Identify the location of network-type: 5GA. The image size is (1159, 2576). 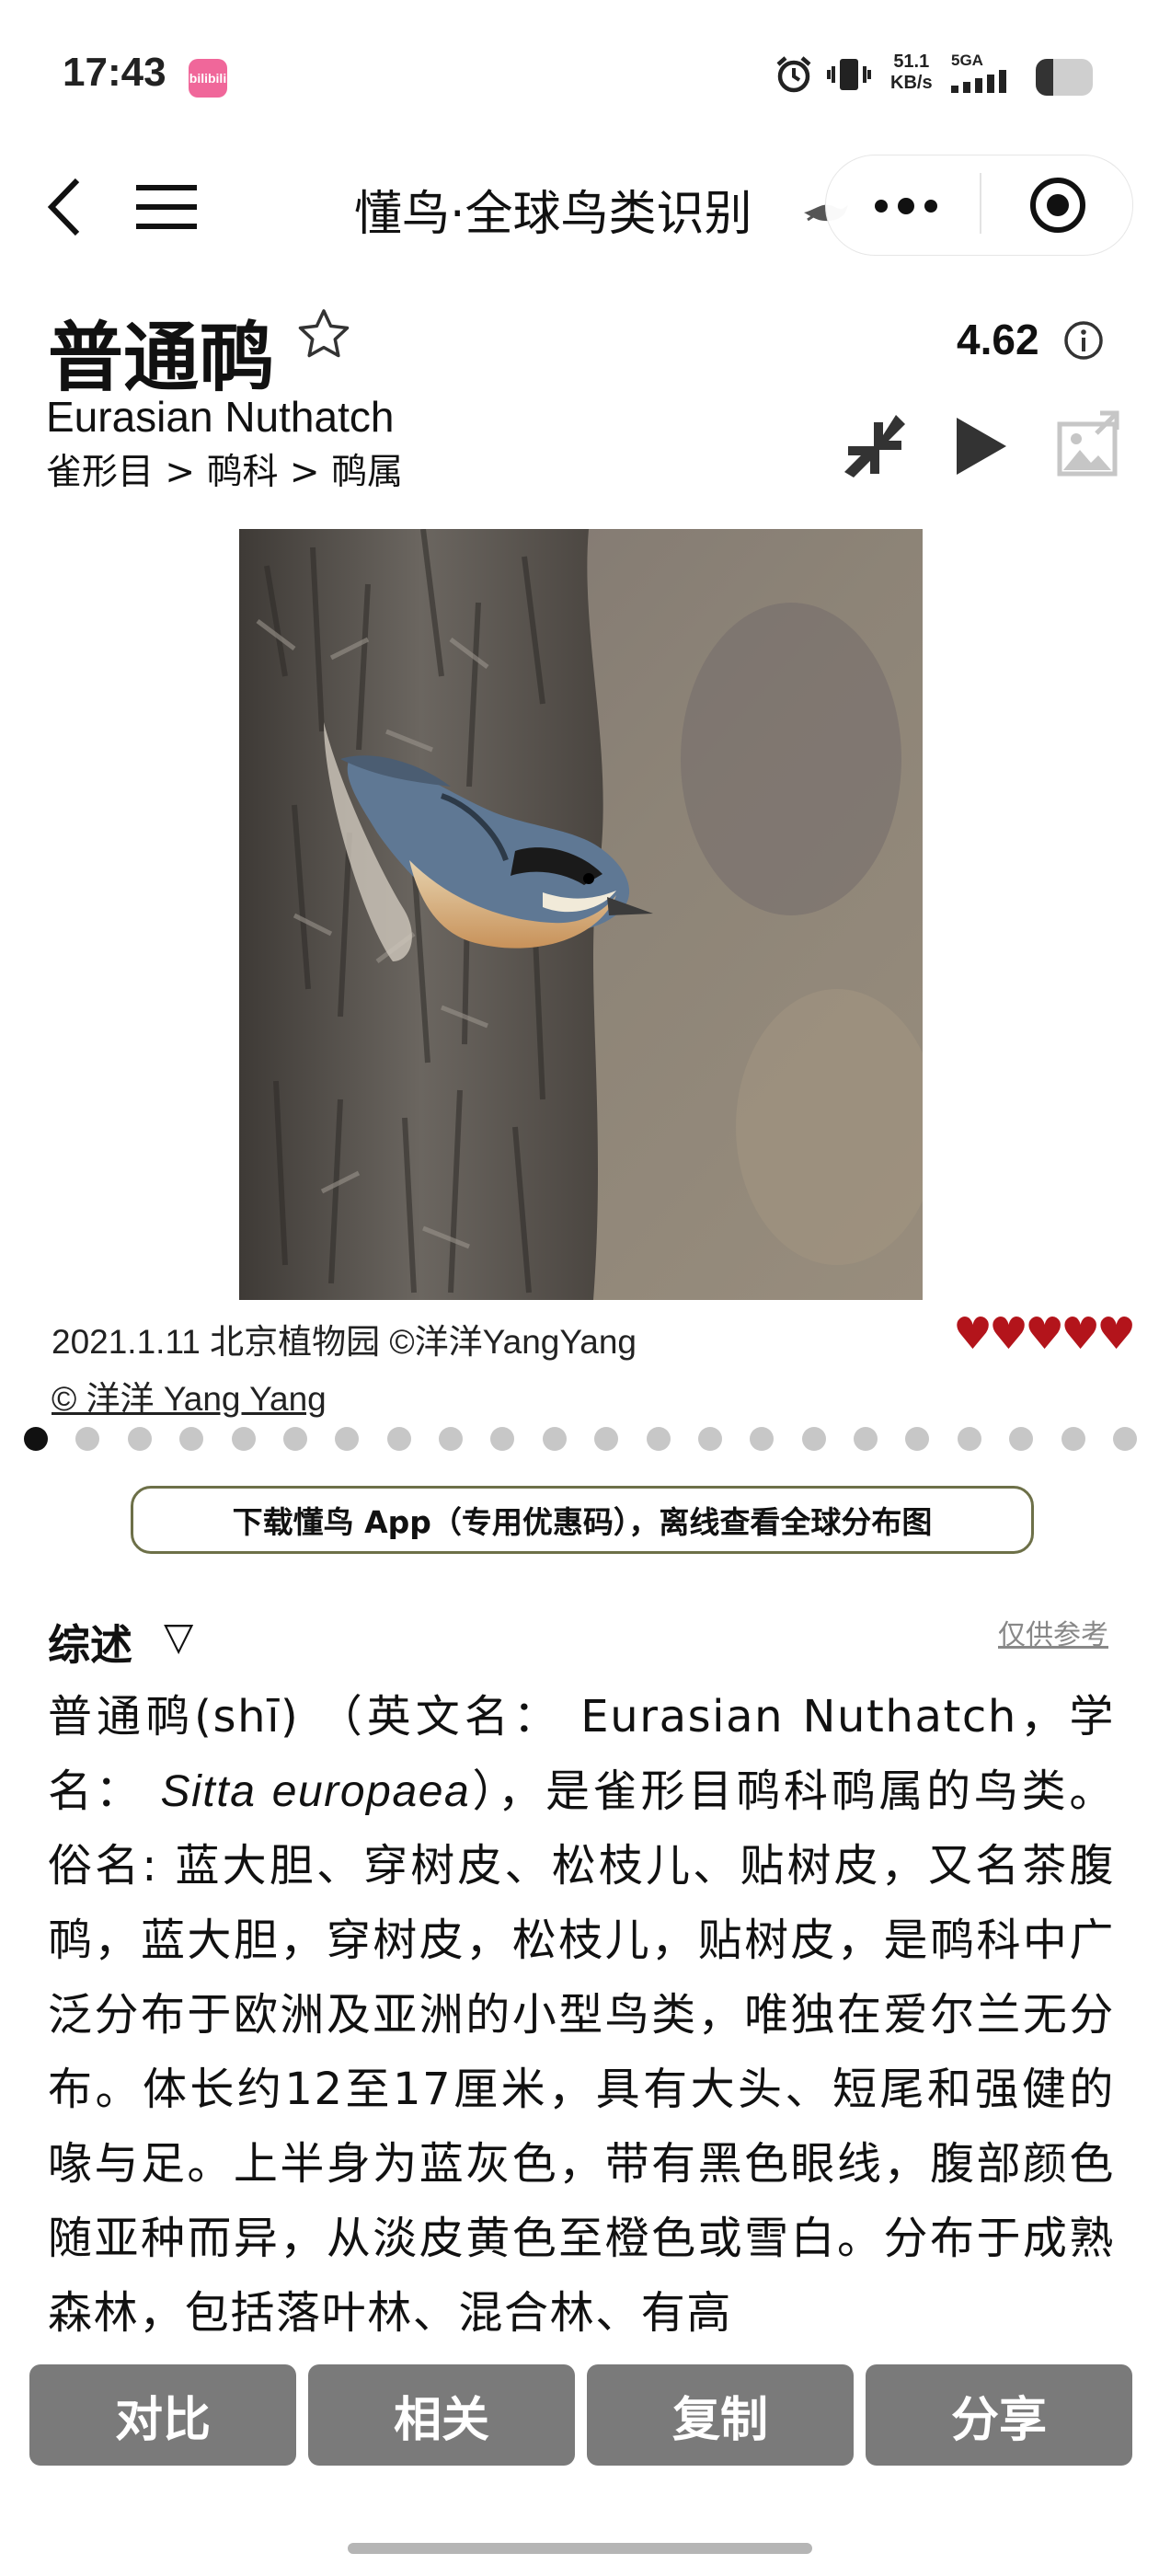
(967, 60).